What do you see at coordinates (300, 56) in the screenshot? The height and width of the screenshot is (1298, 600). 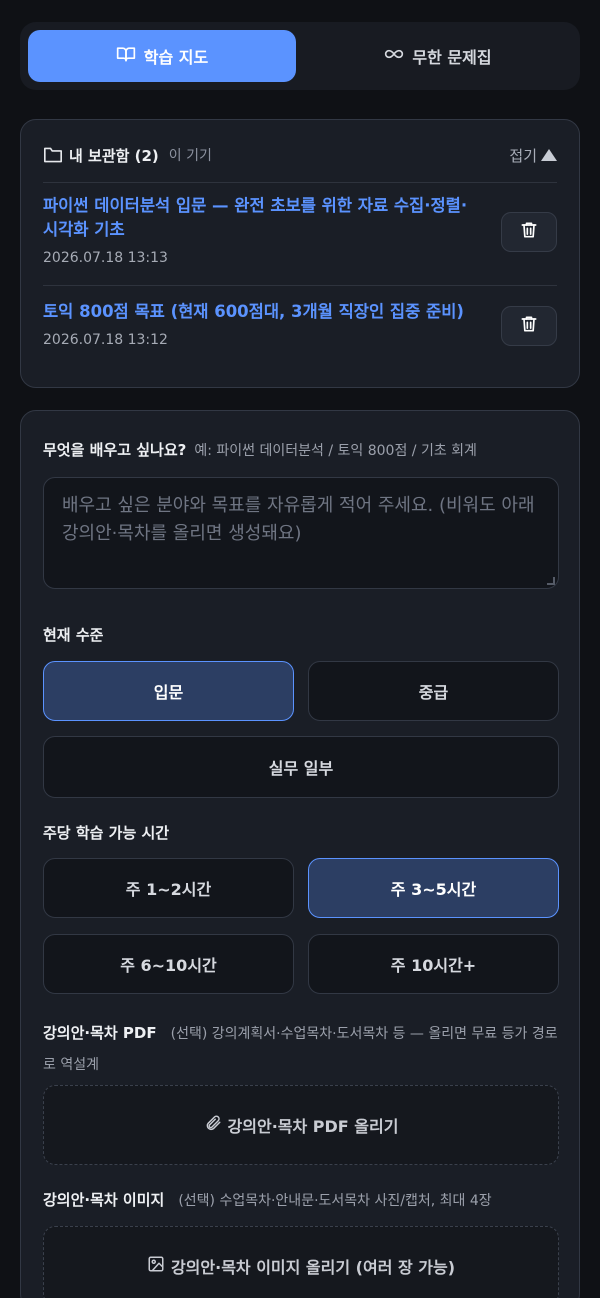 I see `mode-tabs: 학습 지도 무한 문제집` at bounding box center [300, 56].